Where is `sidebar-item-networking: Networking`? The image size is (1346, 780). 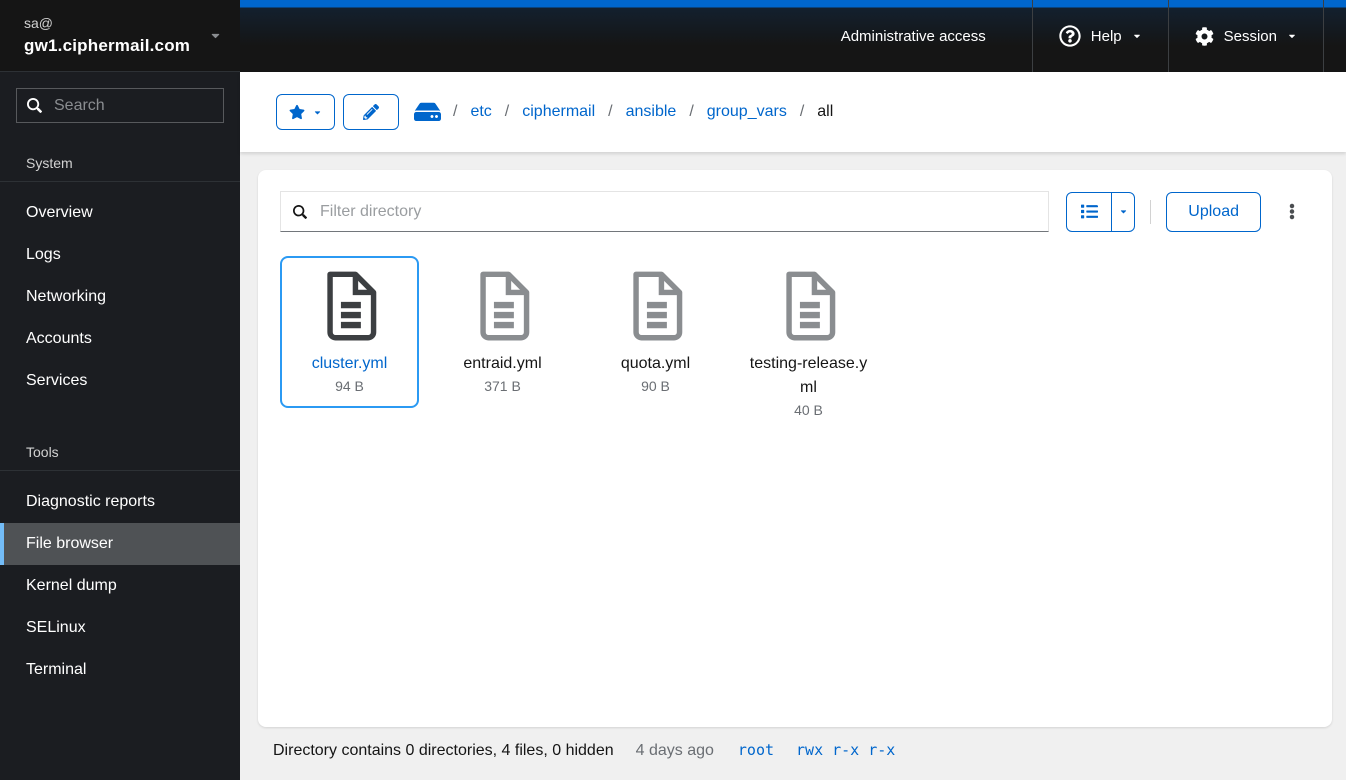
sidebar-item-networking: Networking is located at coordinates (120, 297).